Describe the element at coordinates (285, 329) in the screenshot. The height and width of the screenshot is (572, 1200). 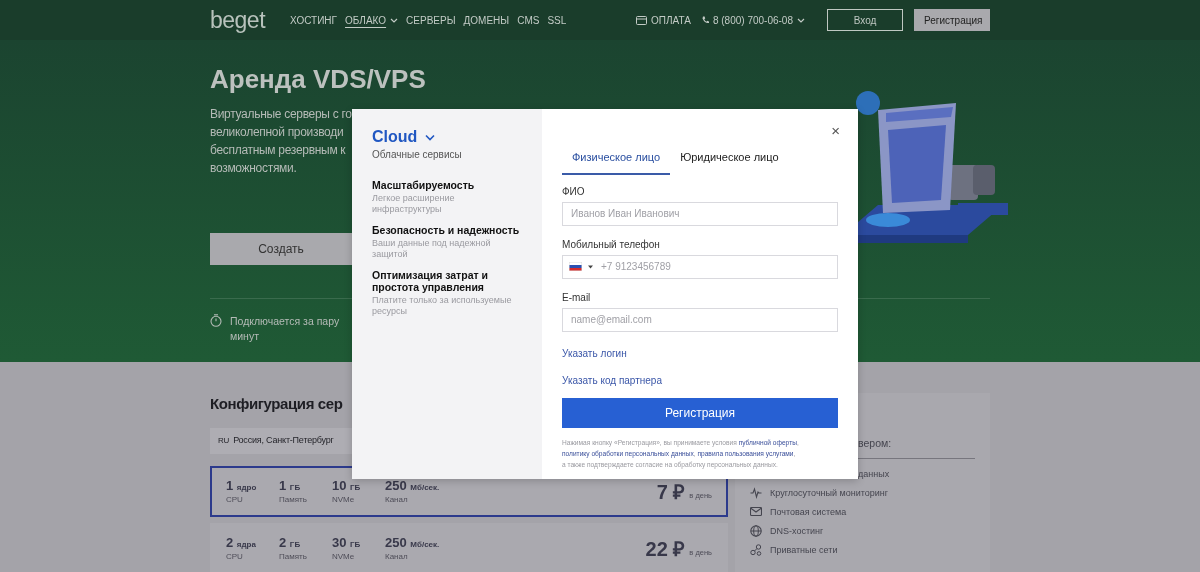
I see `feature-text: Подключается за пару минут` at that location.